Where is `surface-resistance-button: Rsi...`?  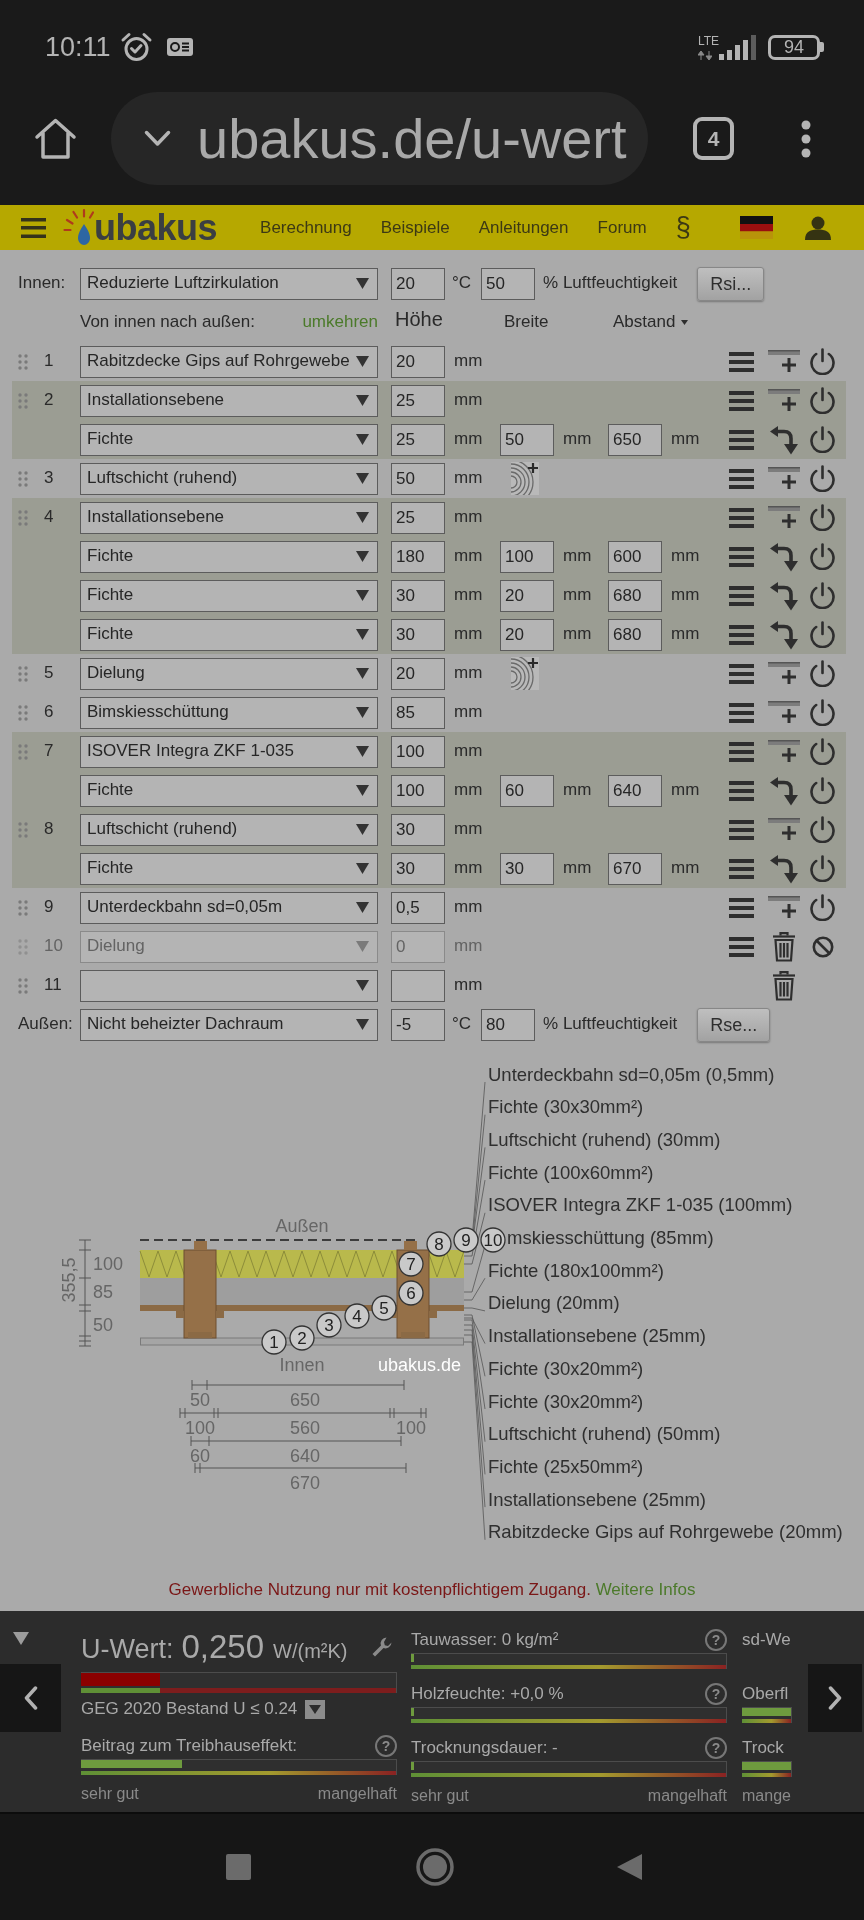 surface-resistance-button: Rsi... is located at coordinates (731, 283).